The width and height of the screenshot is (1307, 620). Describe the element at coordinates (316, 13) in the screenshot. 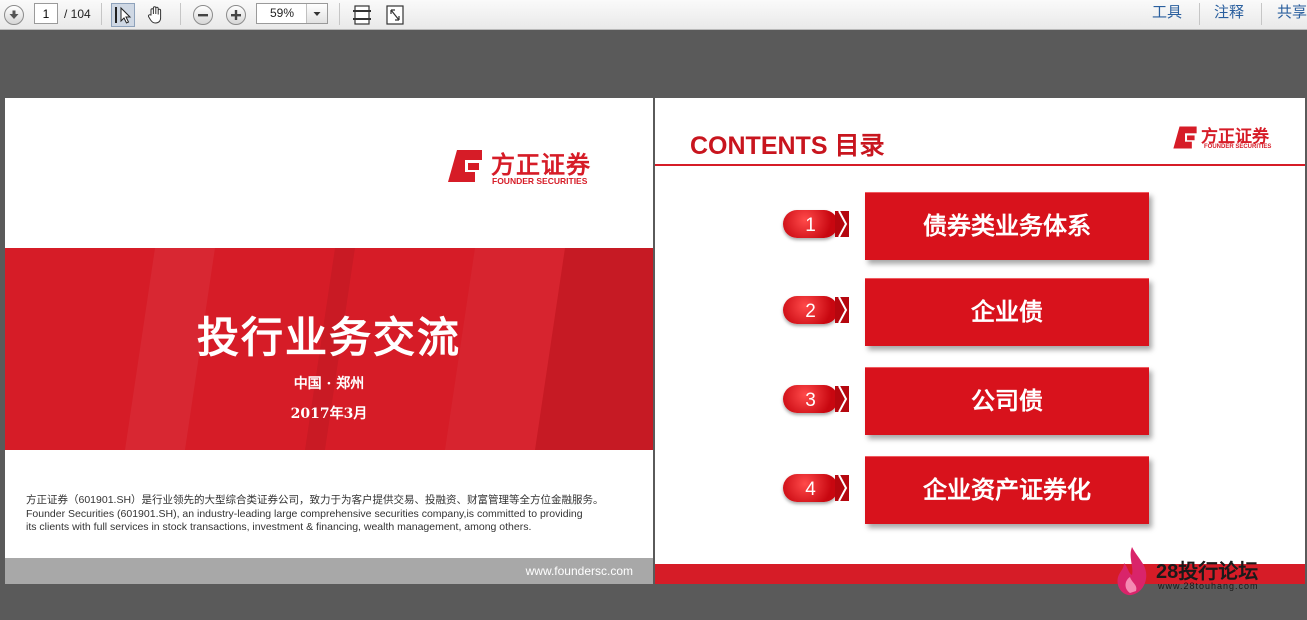

I see `chevron-down-icon` at that location.